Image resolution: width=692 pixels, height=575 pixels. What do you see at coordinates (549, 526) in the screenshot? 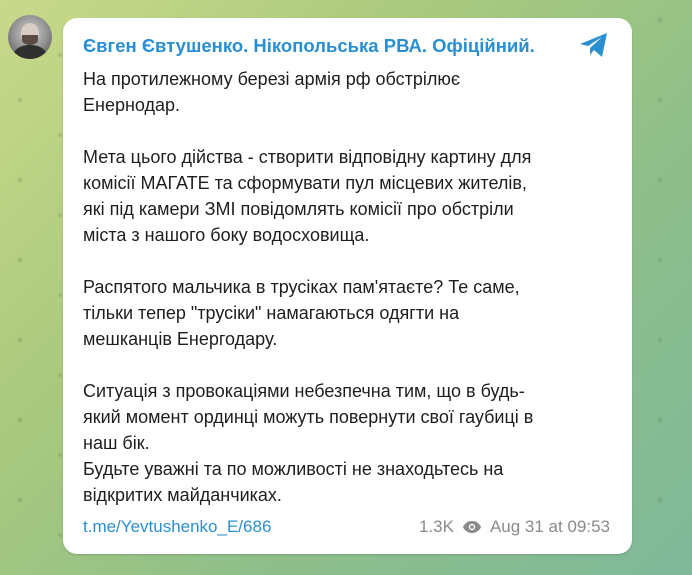
I see `post-timestamp: Aug 31 at 09:53` at bounding box center [549, 526].